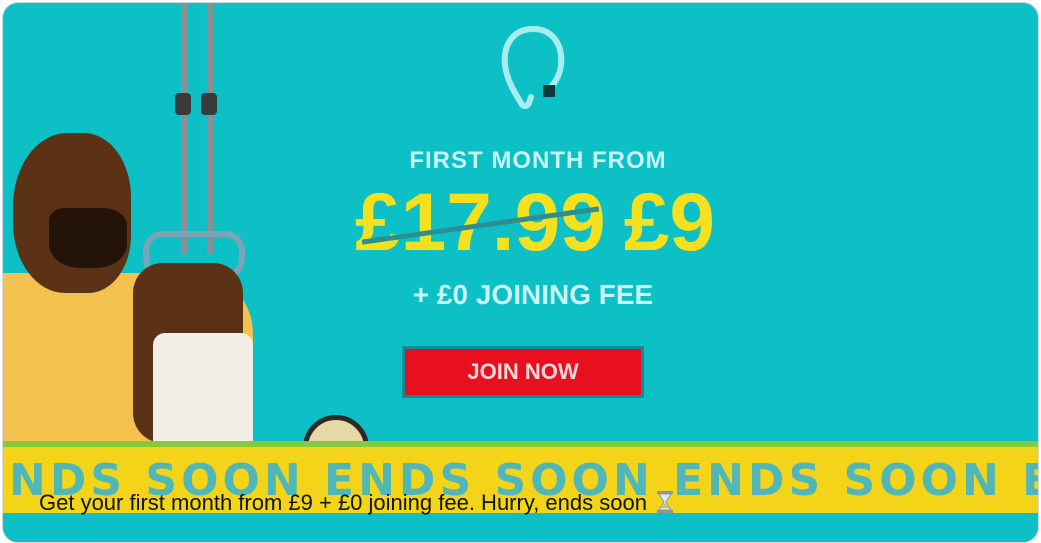 The width and height of the screenshot is (1041, 543). I want to click on banner-bottom-strip, so click(520, 527).